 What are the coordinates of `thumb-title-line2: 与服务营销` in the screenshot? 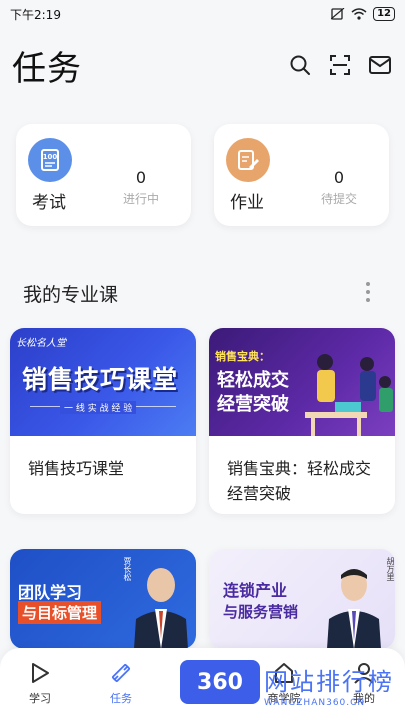 It's located at (261, 612).